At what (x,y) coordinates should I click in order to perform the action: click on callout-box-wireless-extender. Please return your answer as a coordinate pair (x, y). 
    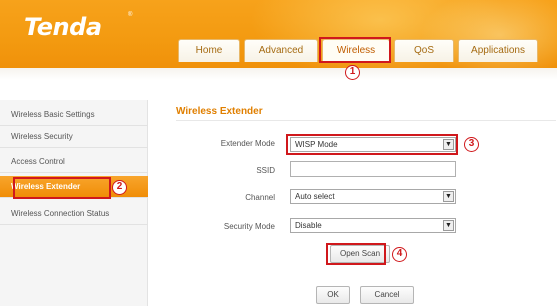
    Looking at the image, I should click on (62, 188).